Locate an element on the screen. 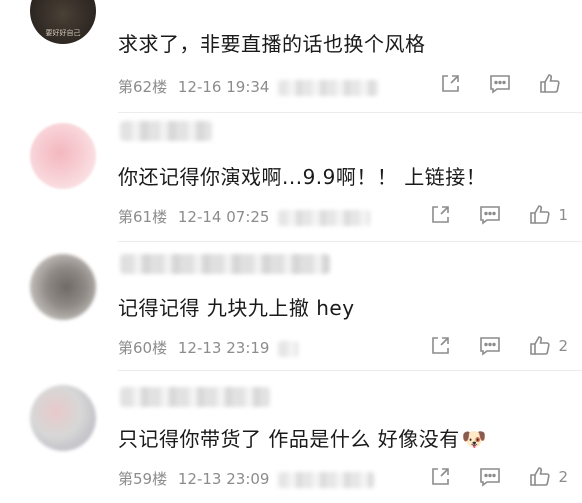 The width and height of the screenshot is (582, 503). like-button is located at coordinates (553, 84).